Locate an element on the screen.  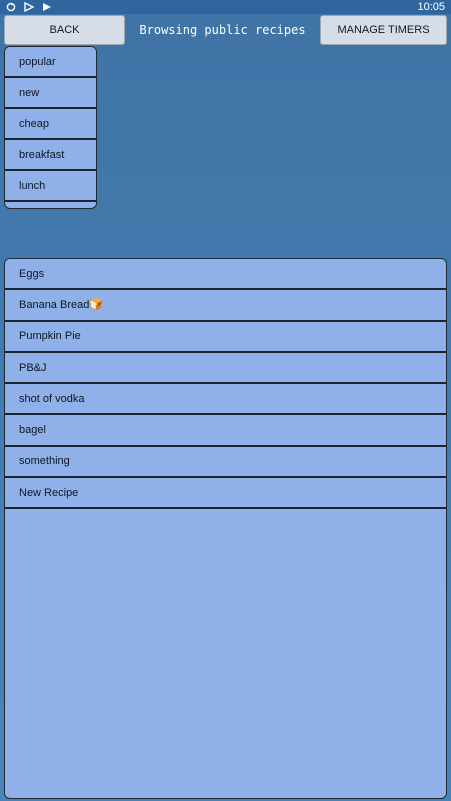
tag-item-new: new is located at coordinates (50, 93).